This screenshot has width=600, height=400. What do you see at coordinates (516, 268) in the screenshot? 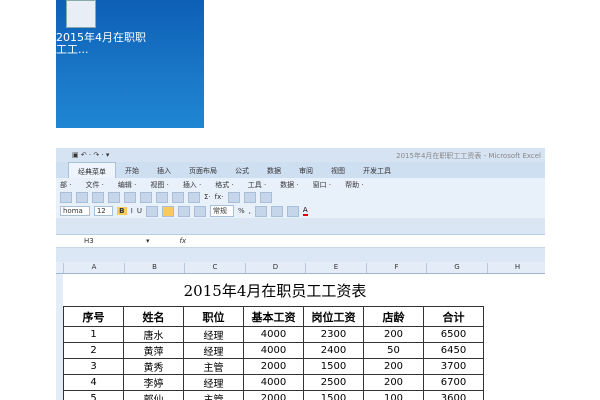
I see `column-header: H` at bounding box center [516, 268].